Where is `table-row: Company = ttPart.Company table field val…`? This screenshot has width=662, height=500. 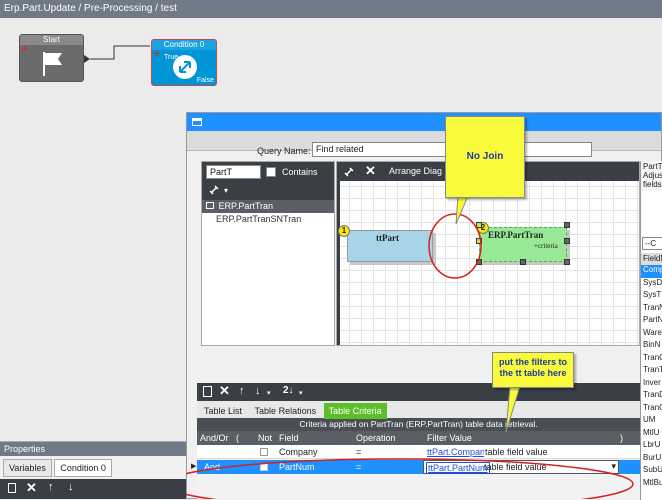
table-row: Company = ttPart.Company table field val… is located at coordinates (418, 452).